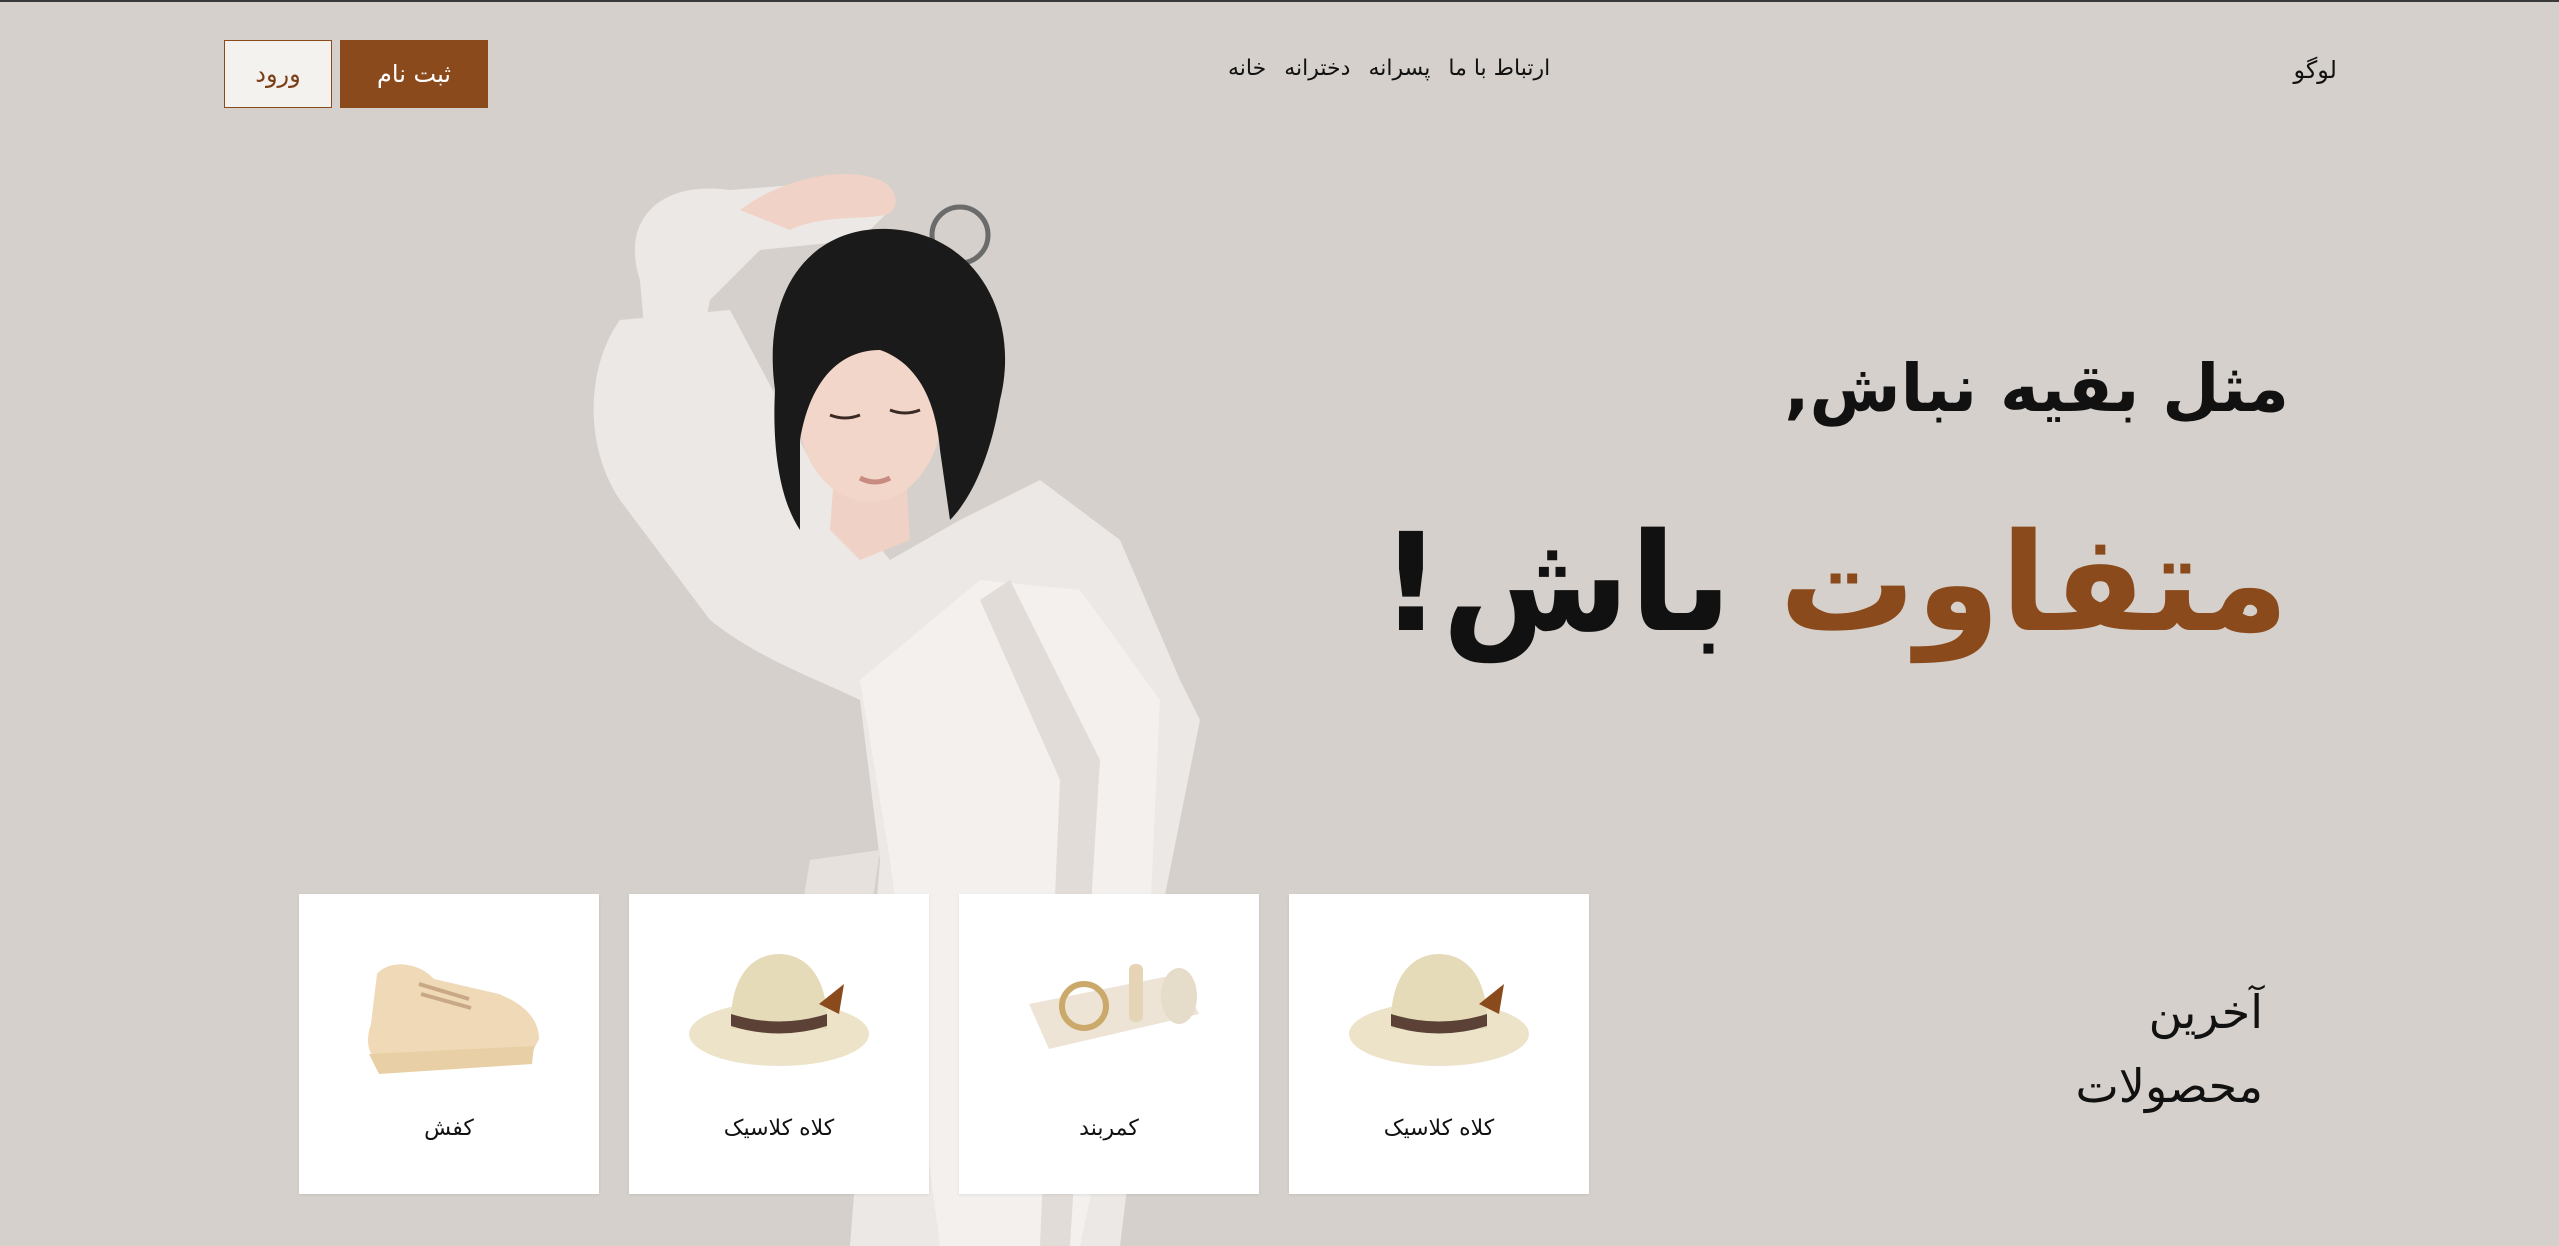  What do you see at coordinates (2036, 388) in the screenshot?
I see `hero-headline-line1: مثل بقیه نباش,` at bounding box center [2036, 388].